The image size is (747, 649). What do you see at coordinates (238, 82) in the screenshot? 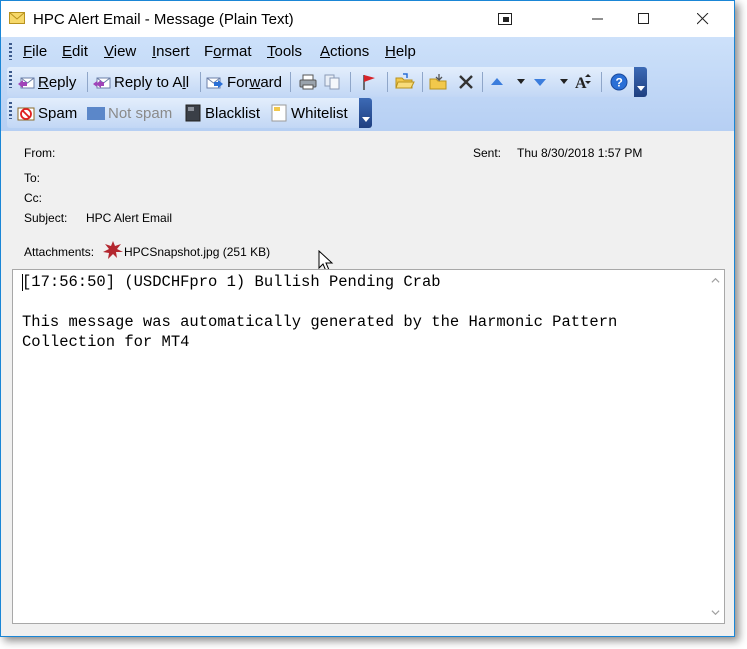
I see `forward-pre: For` at bounding box center [238, 82].